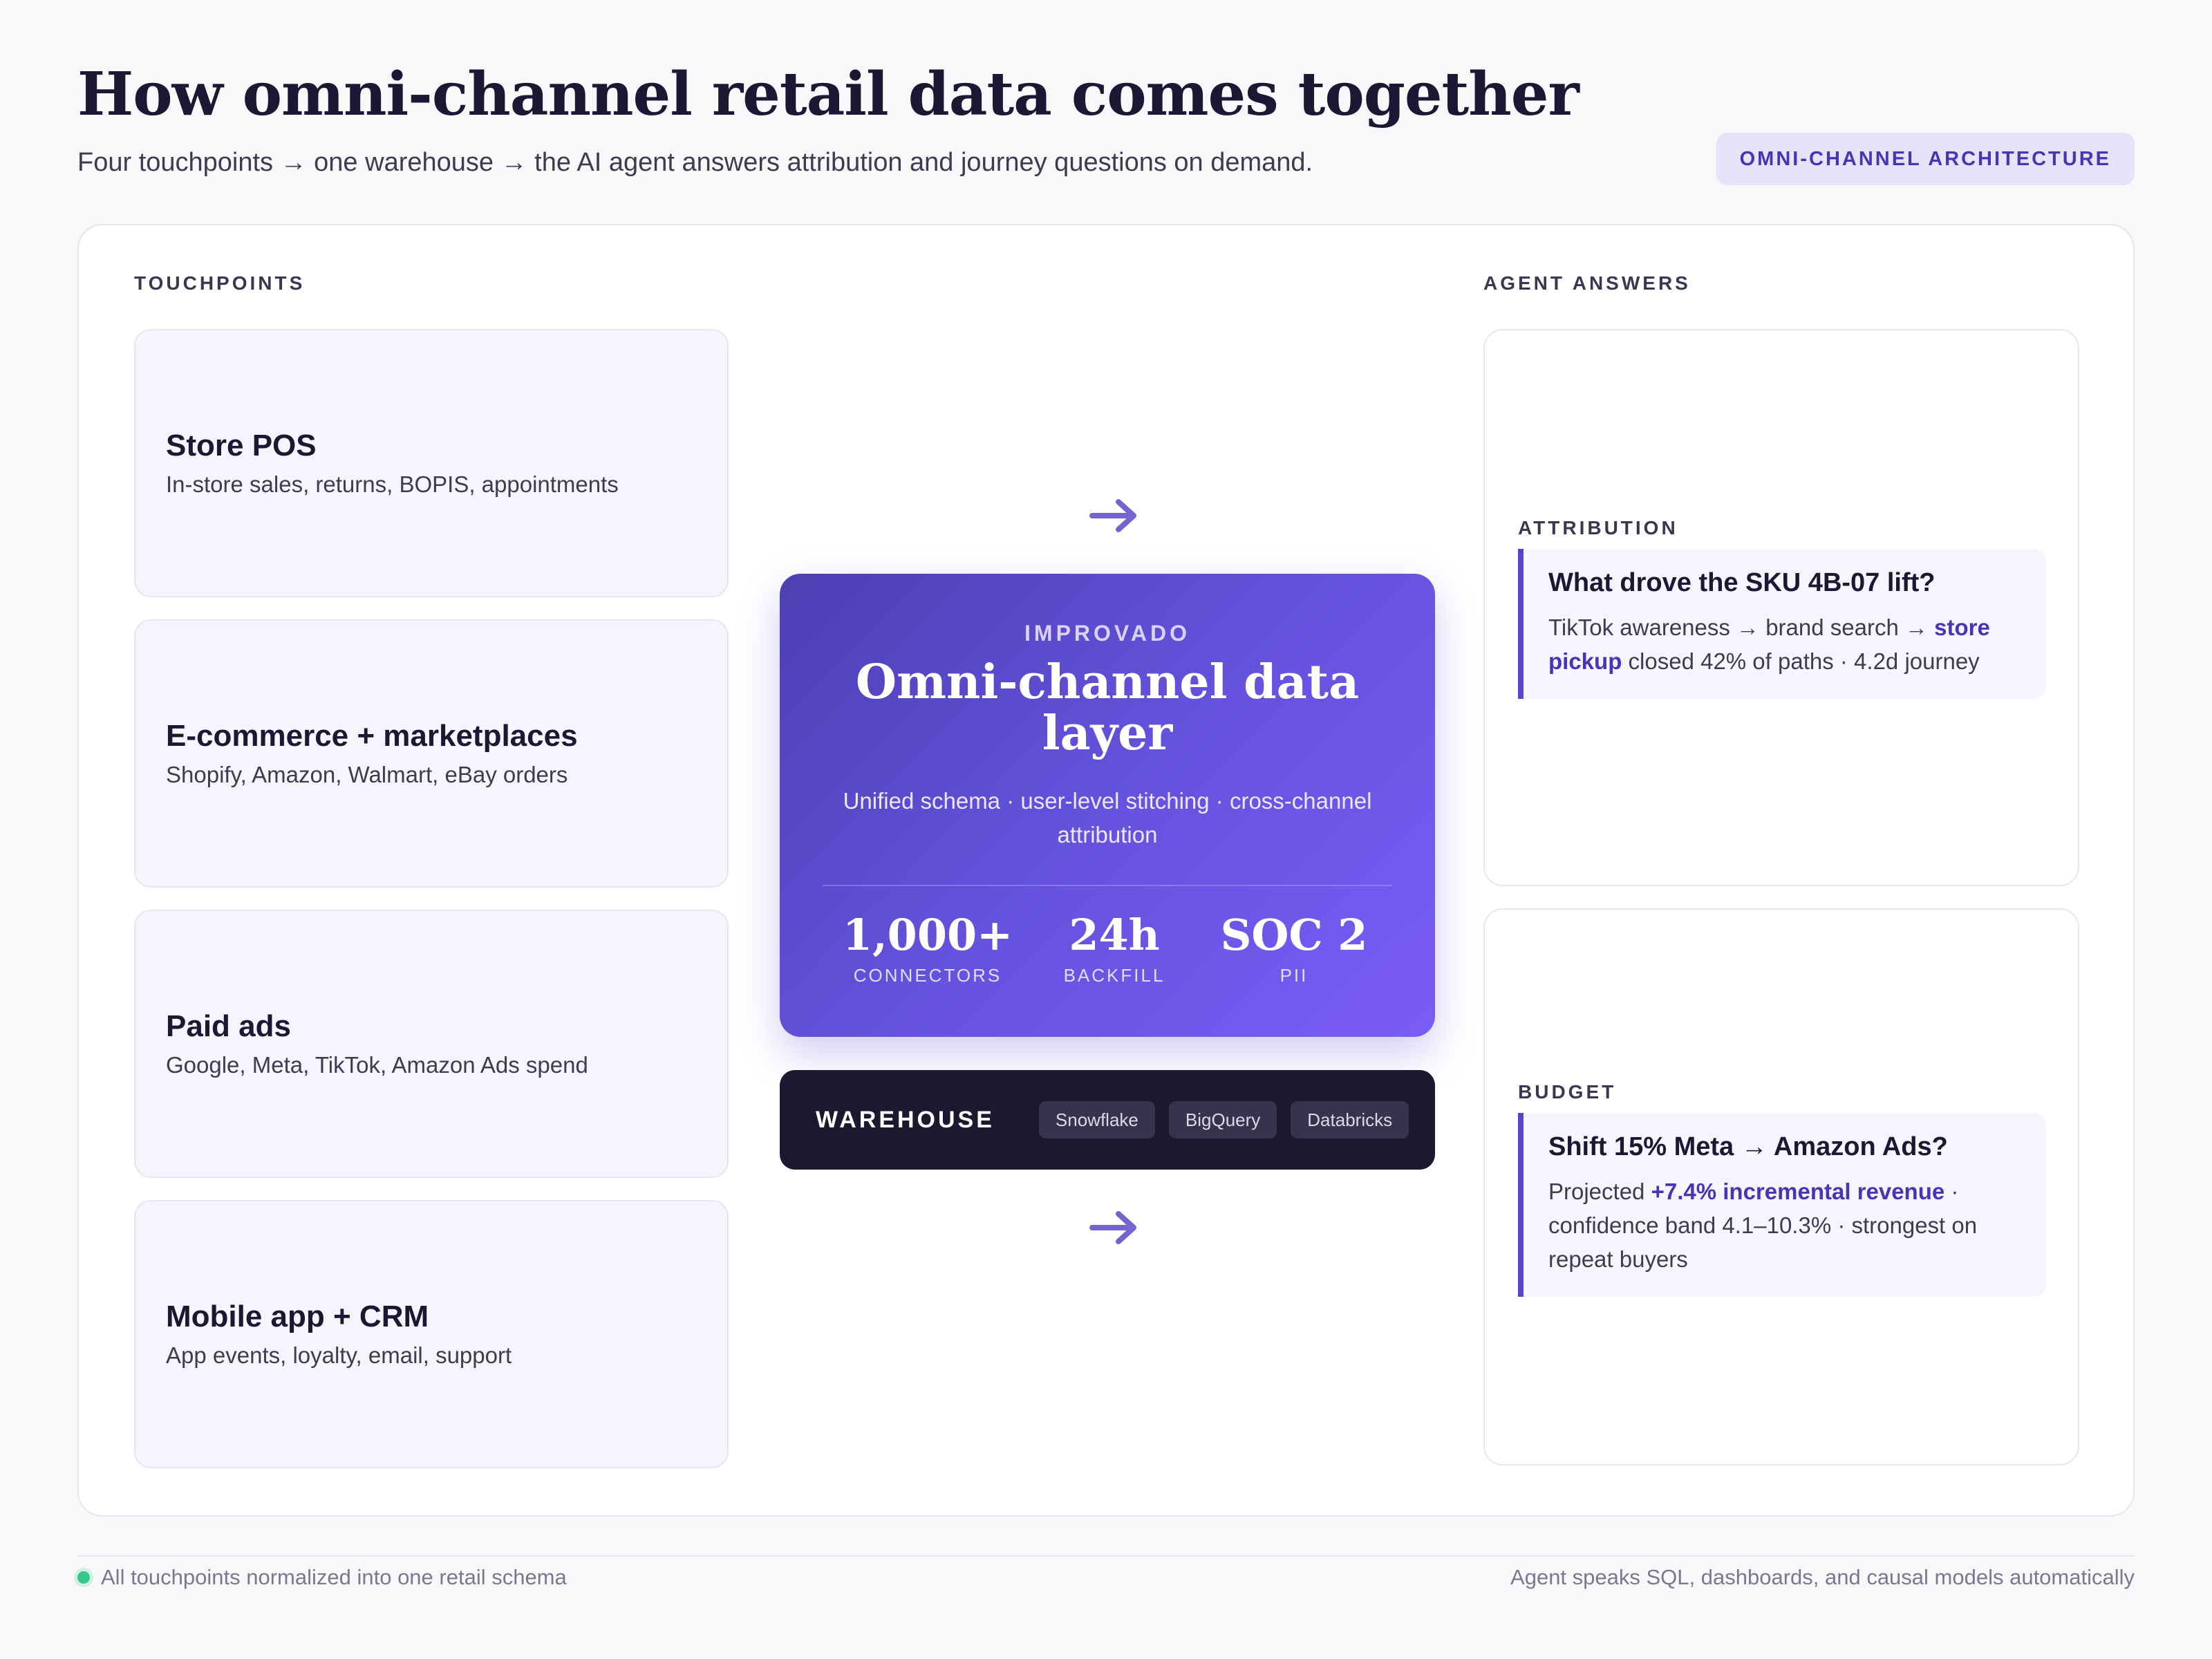  What do you see at coordinates (1742, 582) in the screenshot?
I see `answer-question: What drove the SKU 4B-07 lift?` at bounding box center [1742, 582].